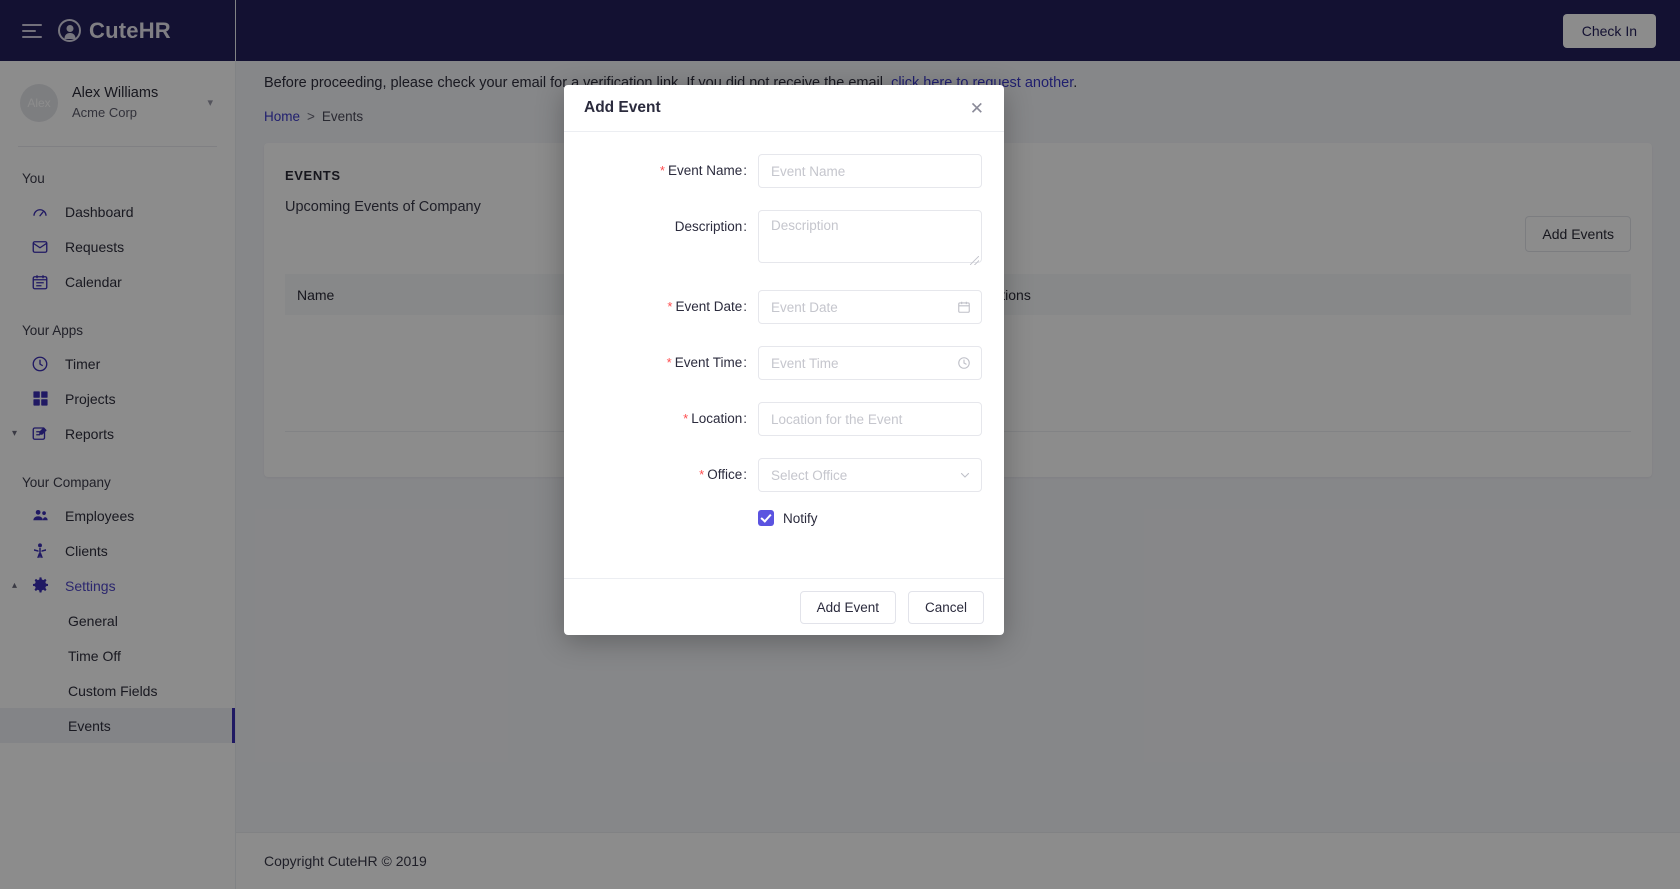 This screenshot has height=889, width=1680. I want to click on location-input, so click(870, 419).